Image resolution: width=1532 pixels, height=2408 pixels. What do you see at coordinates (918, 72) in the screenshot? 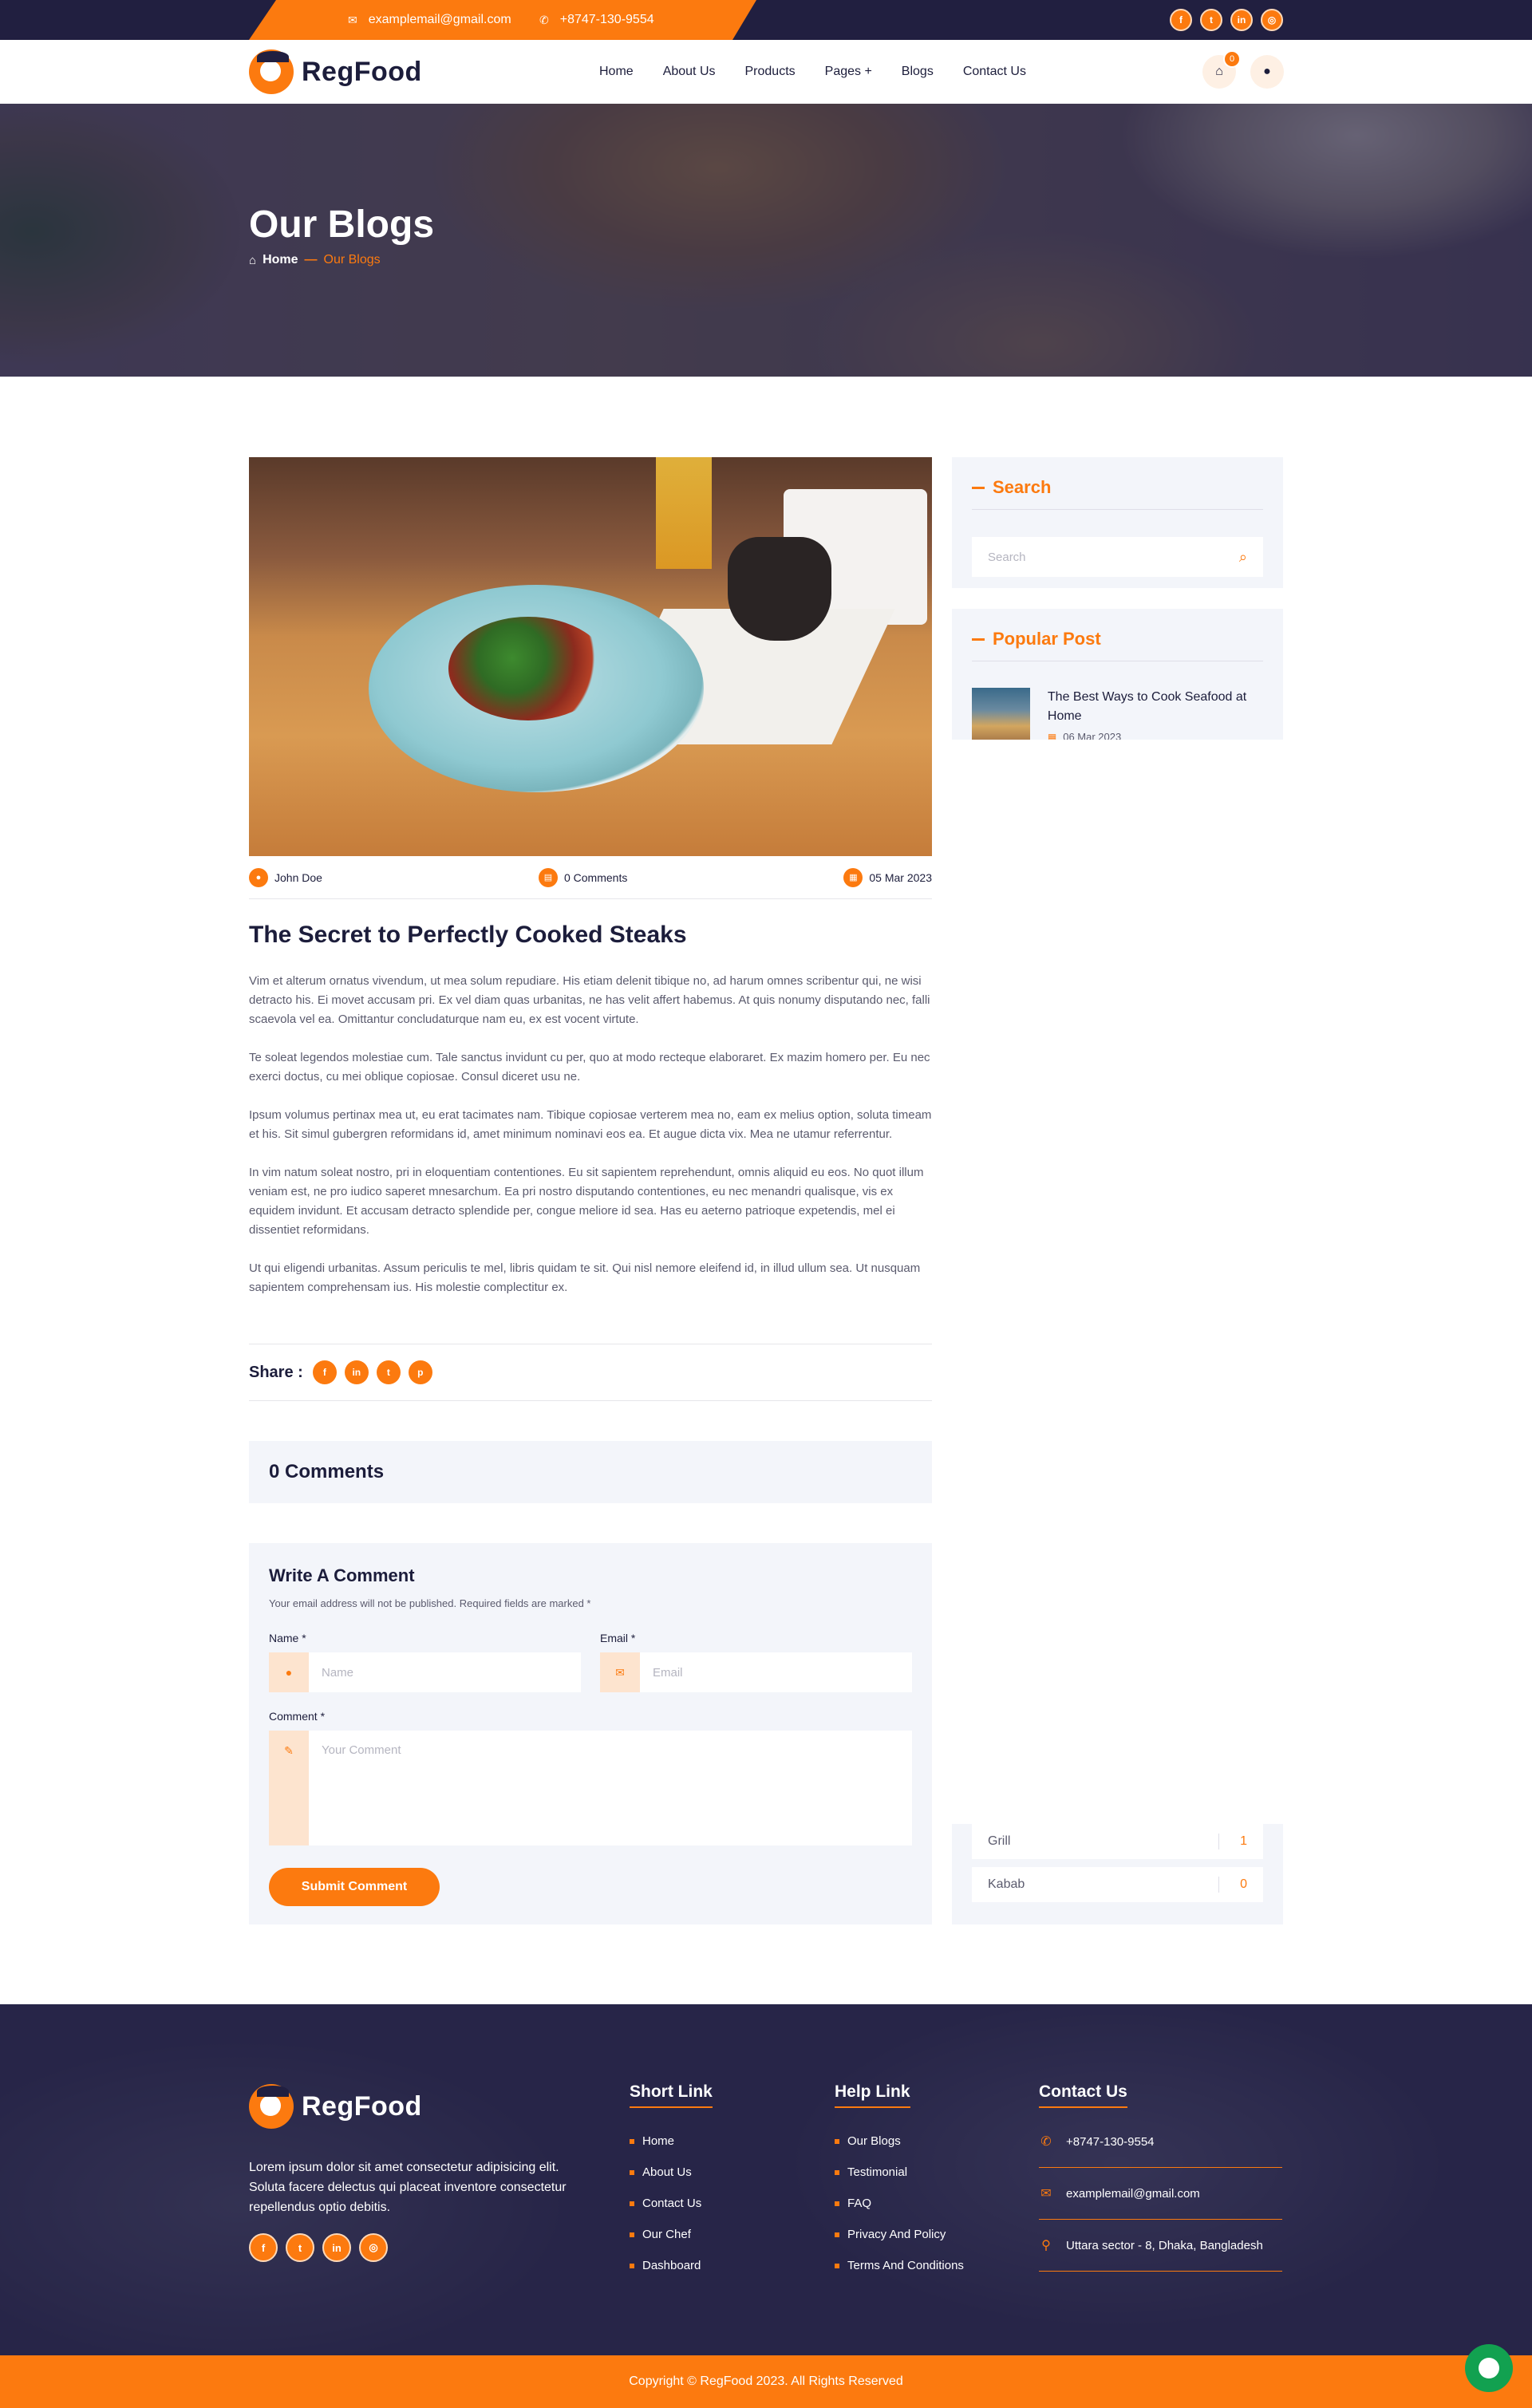
I see `nav-blogs: Blogs` at bounding box center [918, 72].